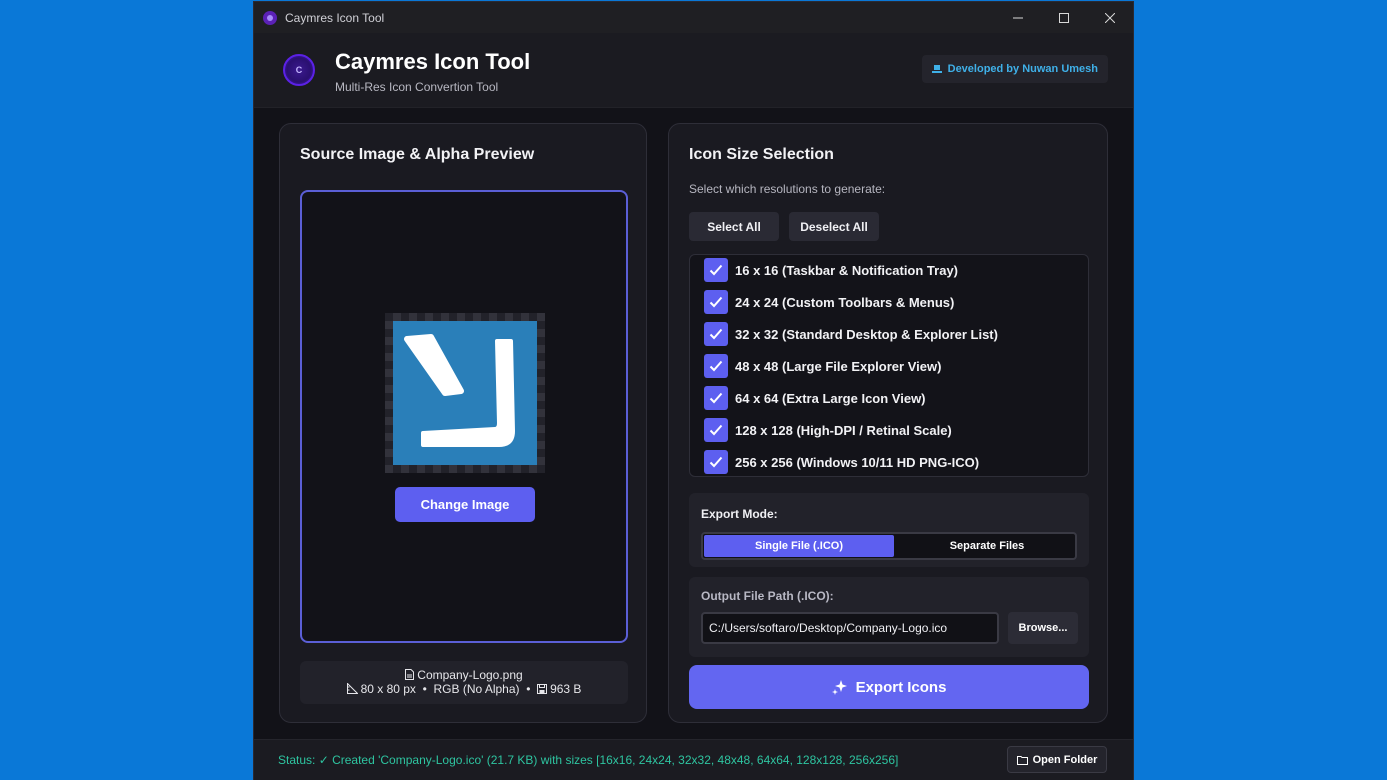 The height and width of the screenshot is (780, 1387). I want to click on file-icon, so click(410, 674).